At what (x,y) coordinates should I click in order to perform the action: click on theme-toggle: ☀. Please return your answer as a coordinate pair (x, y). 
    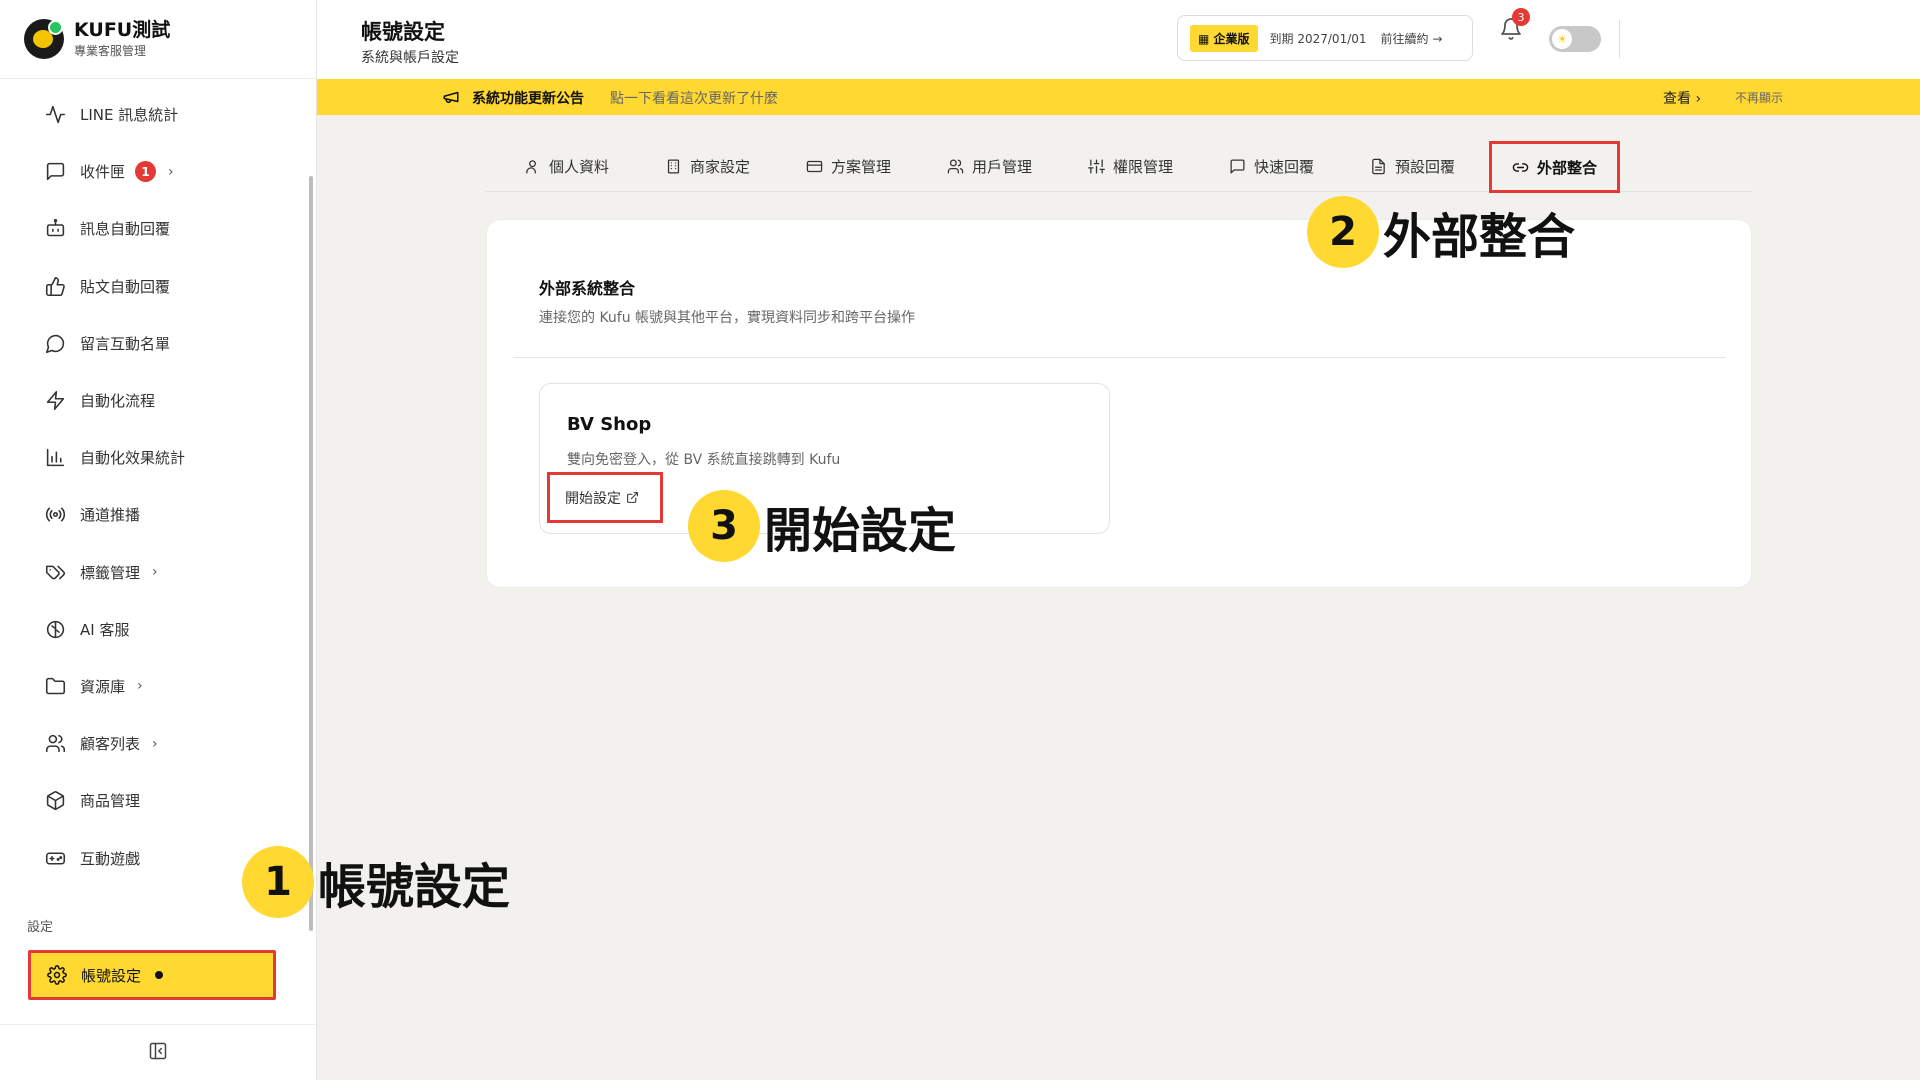
    Looking at the image, I should click on (1575, 39).